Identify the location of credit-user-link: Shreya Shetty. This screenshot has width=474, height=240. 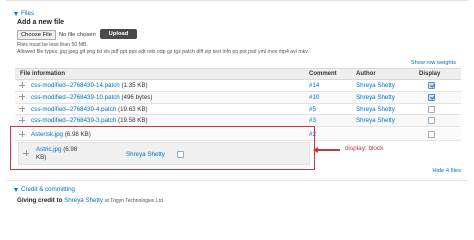
(83, 200).